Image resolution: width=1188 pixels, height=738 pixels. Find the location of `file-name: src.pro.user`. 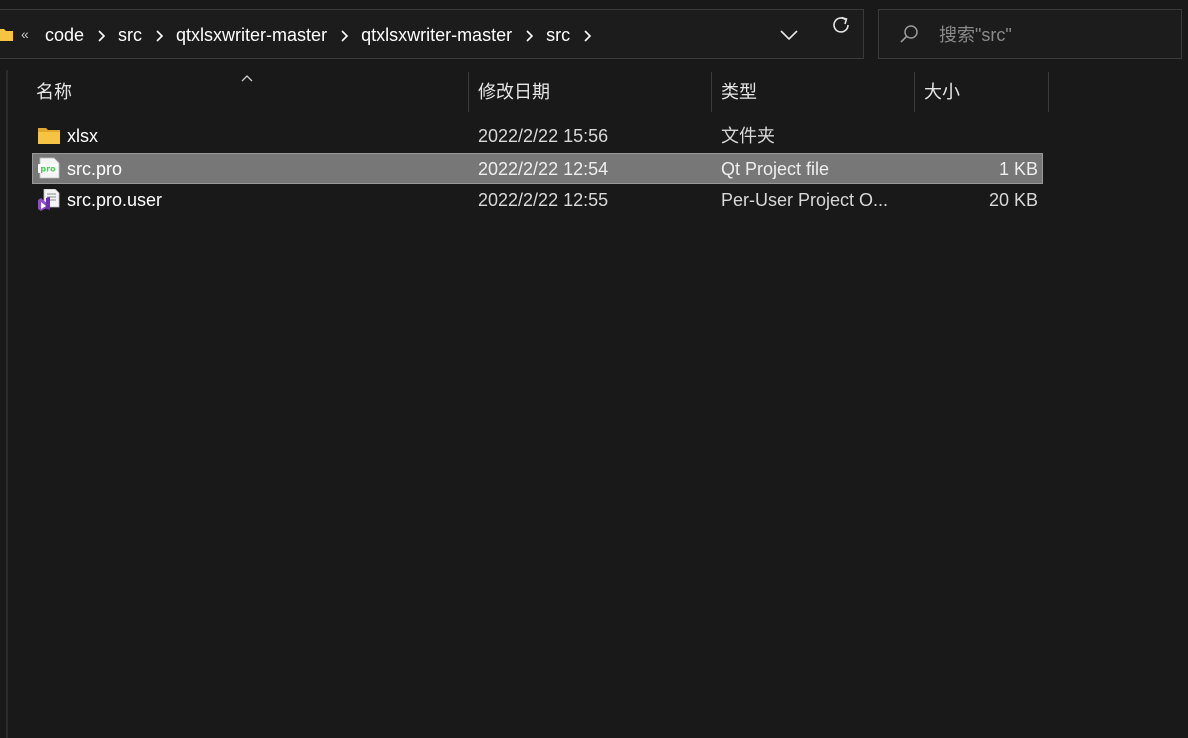

file-name: src.pro.user is located at coordinates (115, 200).